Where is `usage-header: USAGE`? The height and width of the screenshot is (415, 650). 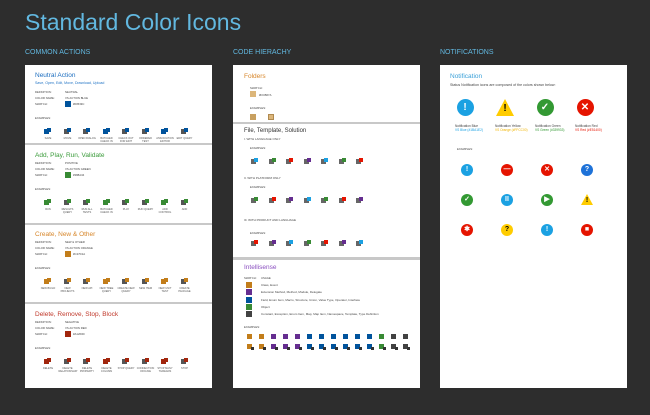 usage-header: USAGE is located at coordinates (266, 278).